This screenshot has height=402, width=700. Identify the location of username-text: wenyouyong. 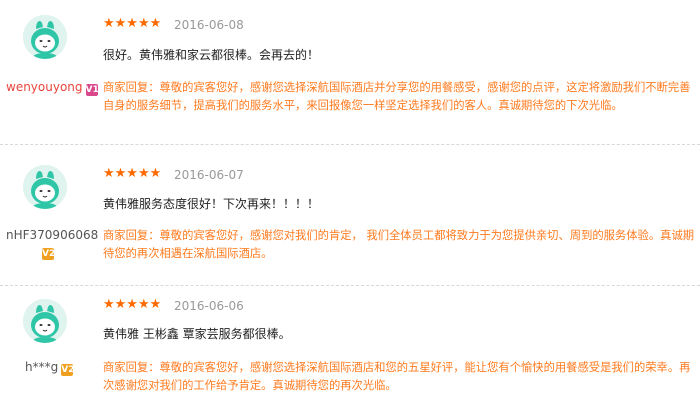
(44, 87).